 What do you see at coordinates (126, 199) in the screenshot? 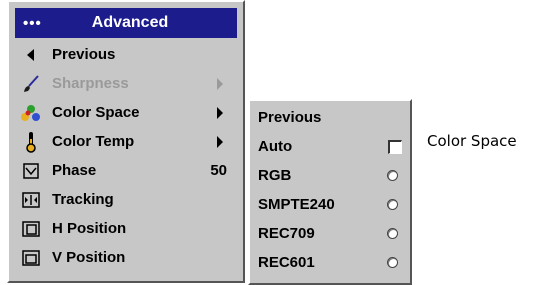
I see `menu-item-tracking: Tracking` at bounding box center [126, 199].